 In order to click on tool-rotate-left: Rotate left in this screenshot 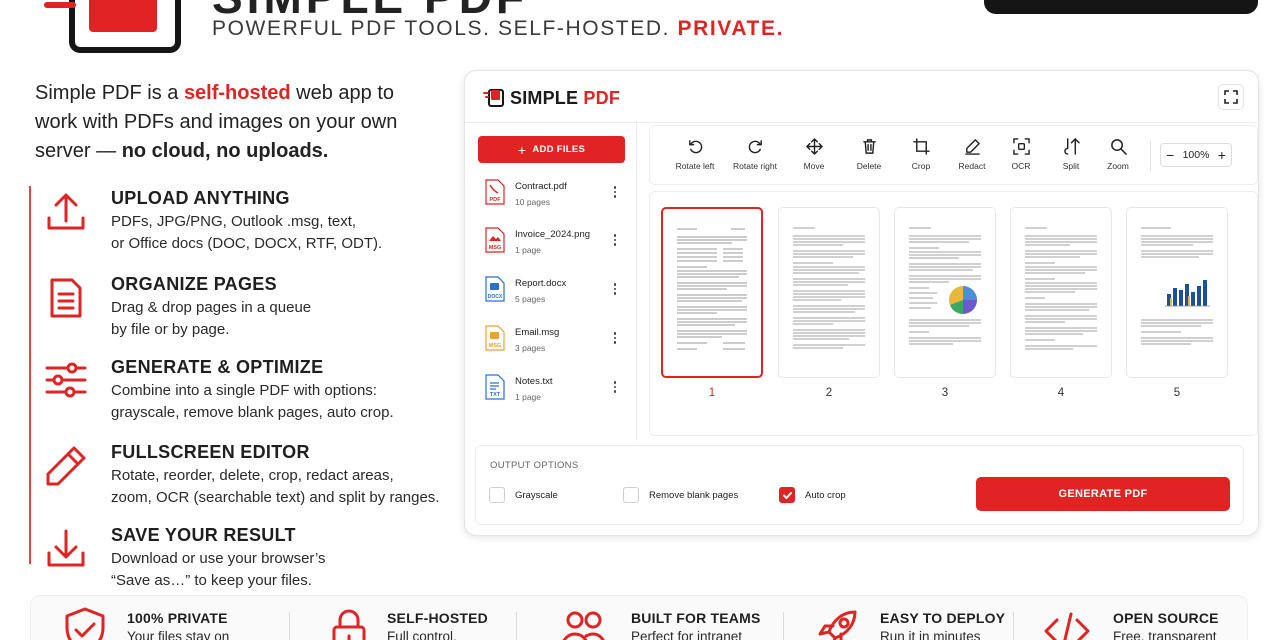, I will do `click(695, 154)`.